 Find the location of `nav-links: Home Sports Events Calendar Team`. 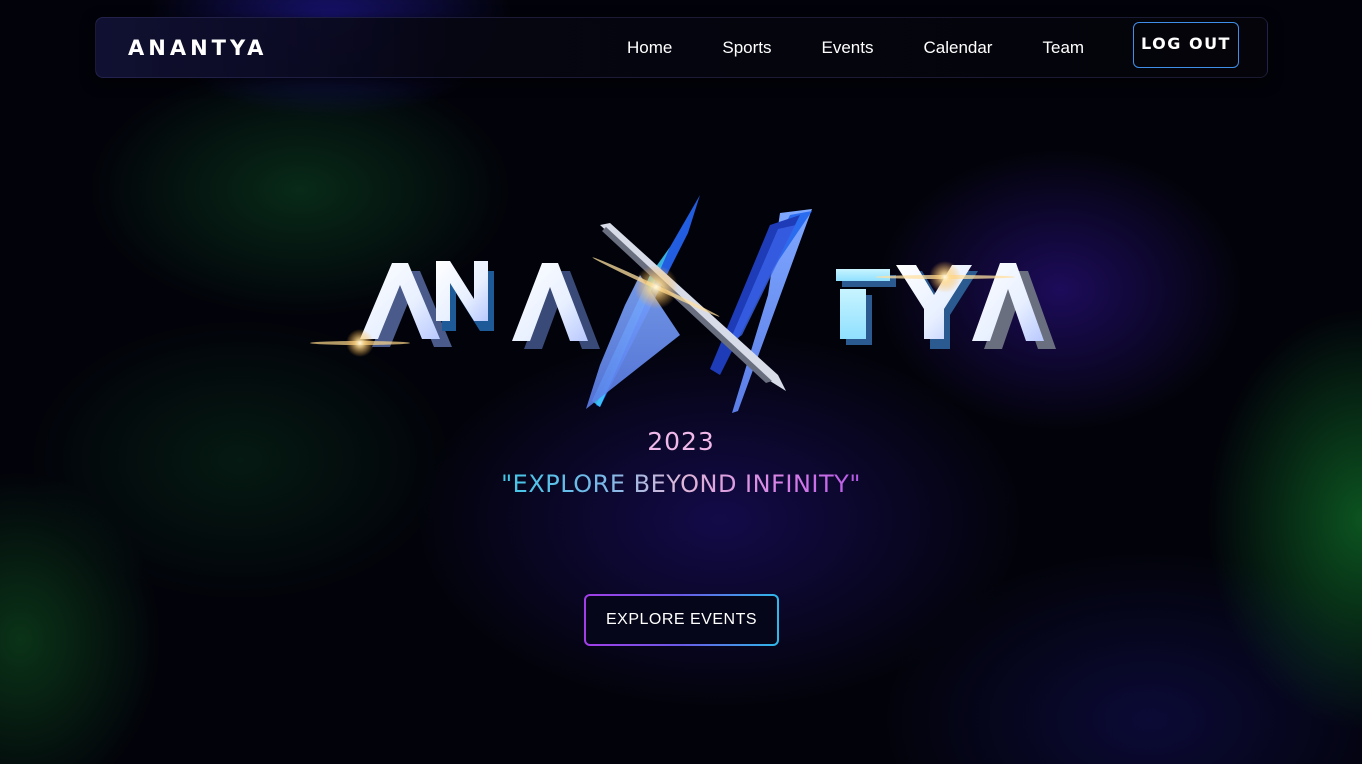

nav-links: Home Sports Events Calendar Team is located at coordinates (855, 48).